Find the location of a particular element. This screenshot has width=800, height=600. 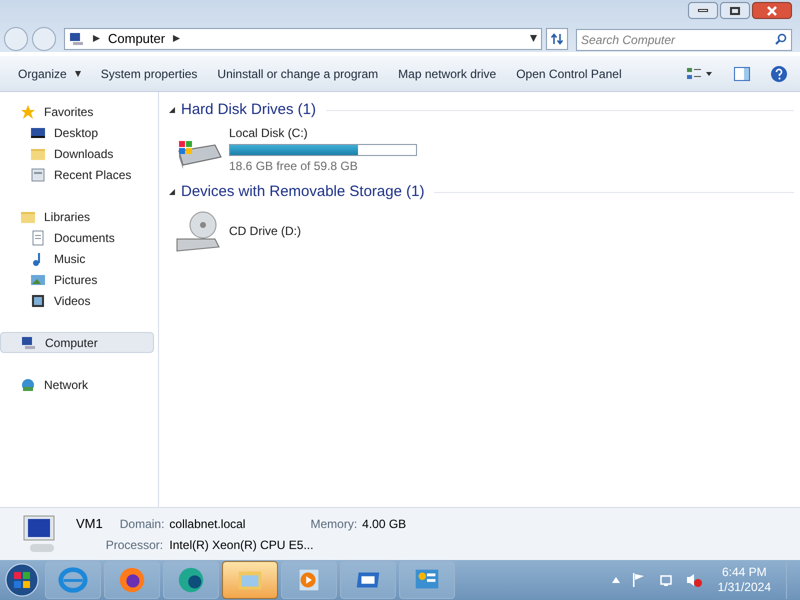

network-icon is located at coordinates (28, 384).